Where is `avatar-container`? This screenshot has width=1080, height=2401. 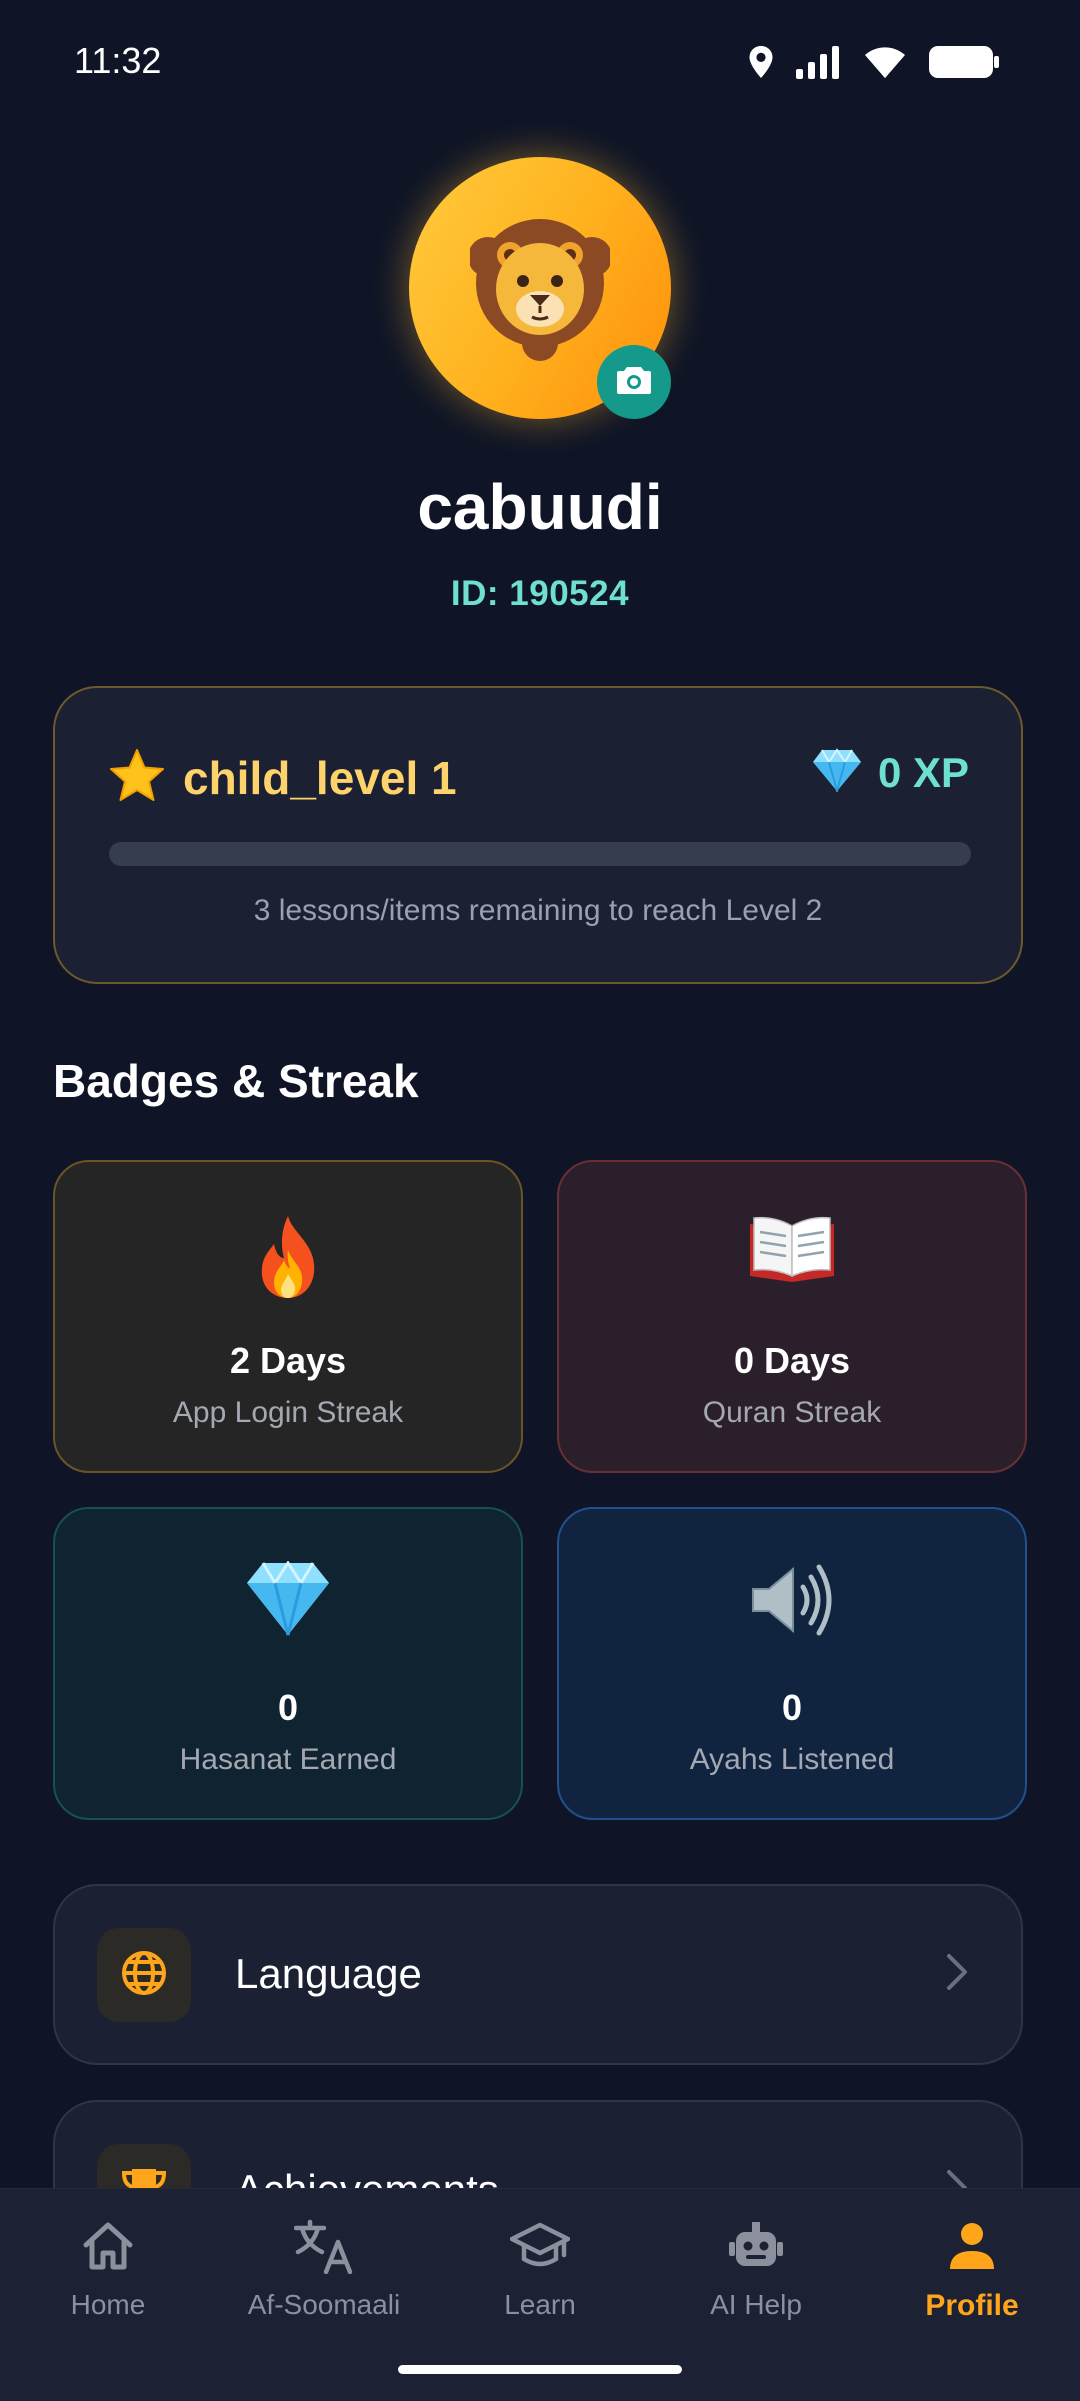 avatar-container is located at coordinates (540, 288).